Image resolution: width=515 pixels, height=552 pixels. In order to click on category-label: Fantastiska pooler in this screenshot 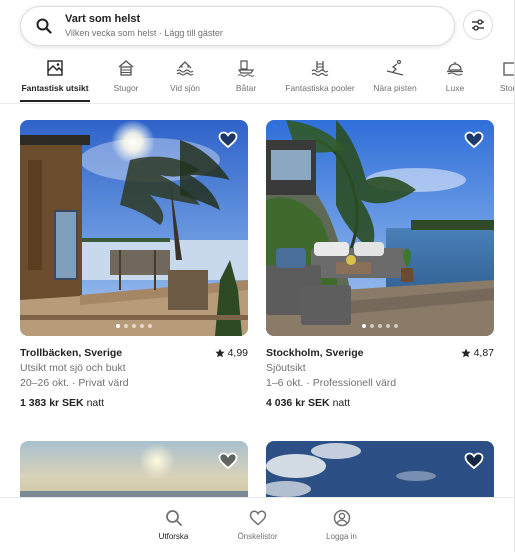, I will do `click(320, 88)`.